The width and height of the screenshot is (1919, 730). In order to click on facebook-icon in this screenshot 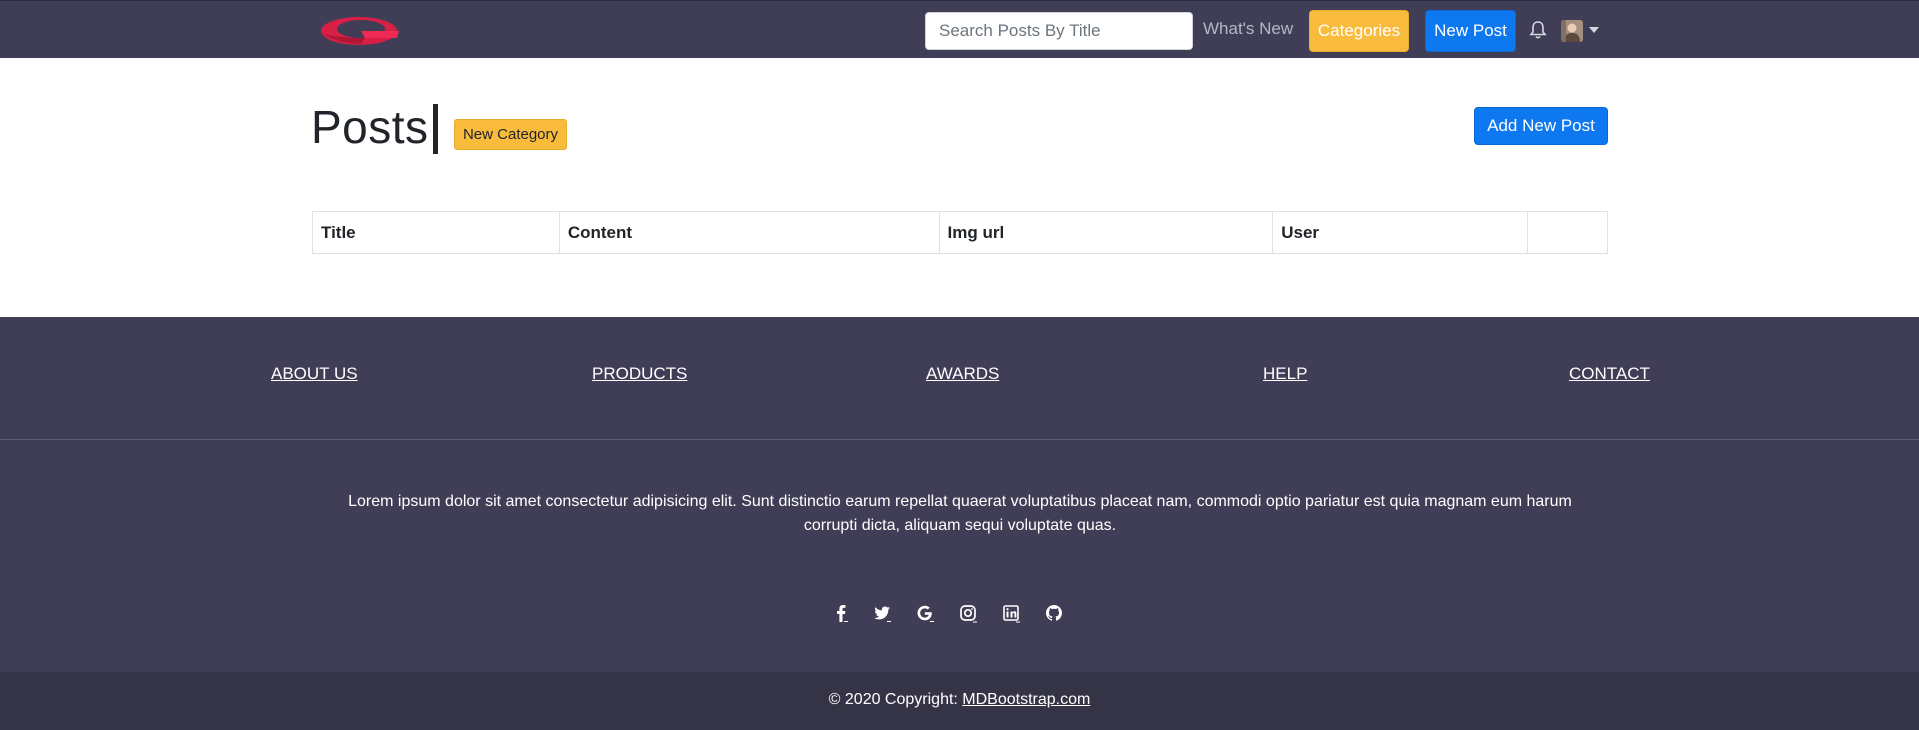, I will do `click(841, 613)`.